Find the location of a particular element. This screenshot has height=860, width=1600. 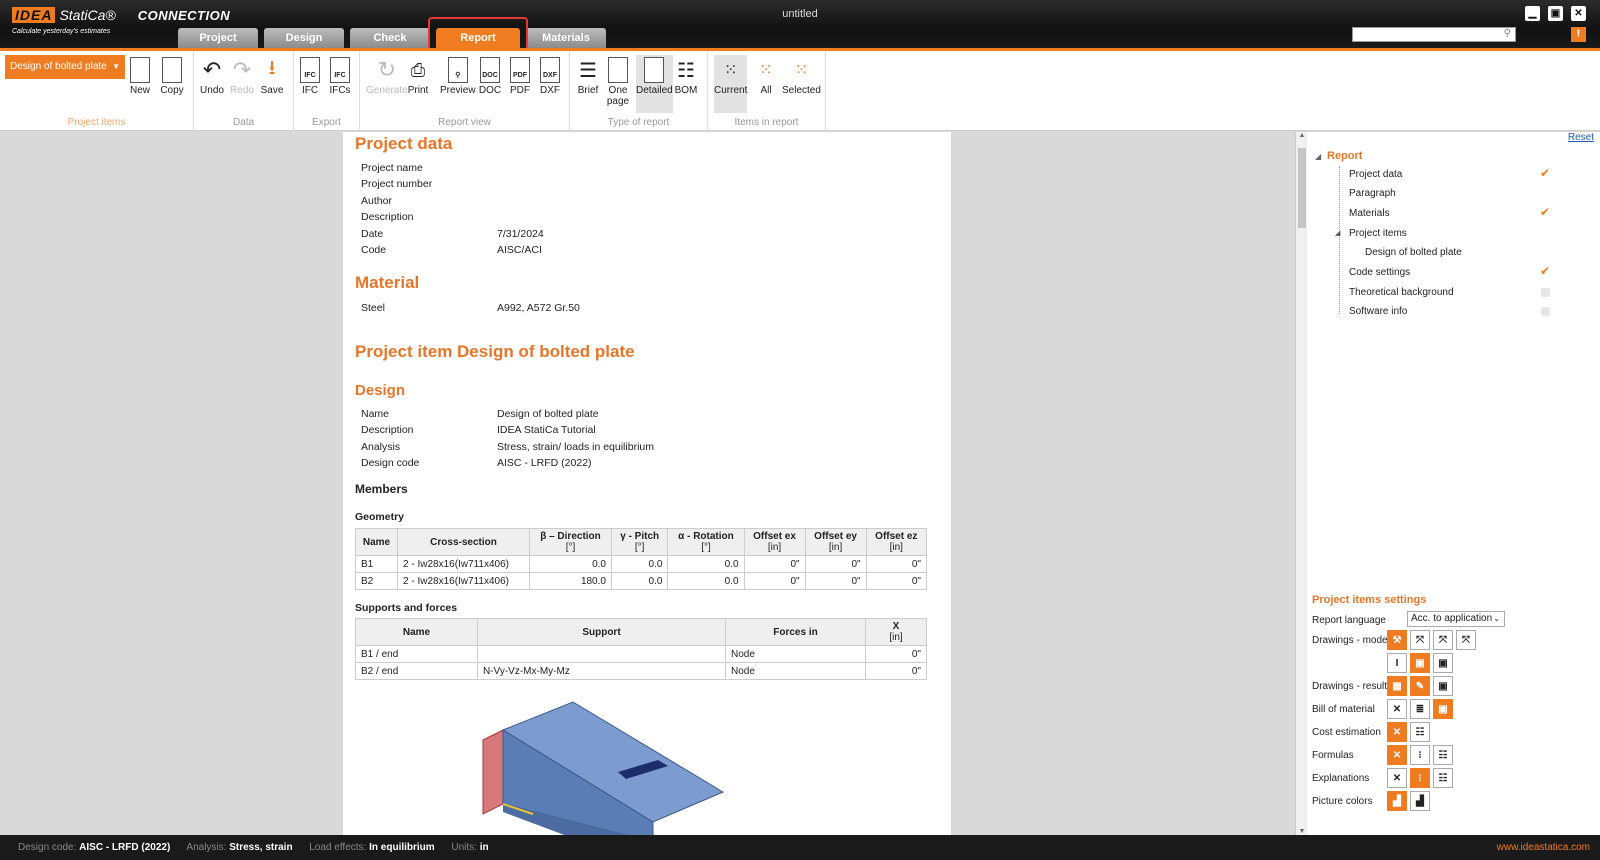

selected-icon: ⁙ is located at coordinates (801, 70).